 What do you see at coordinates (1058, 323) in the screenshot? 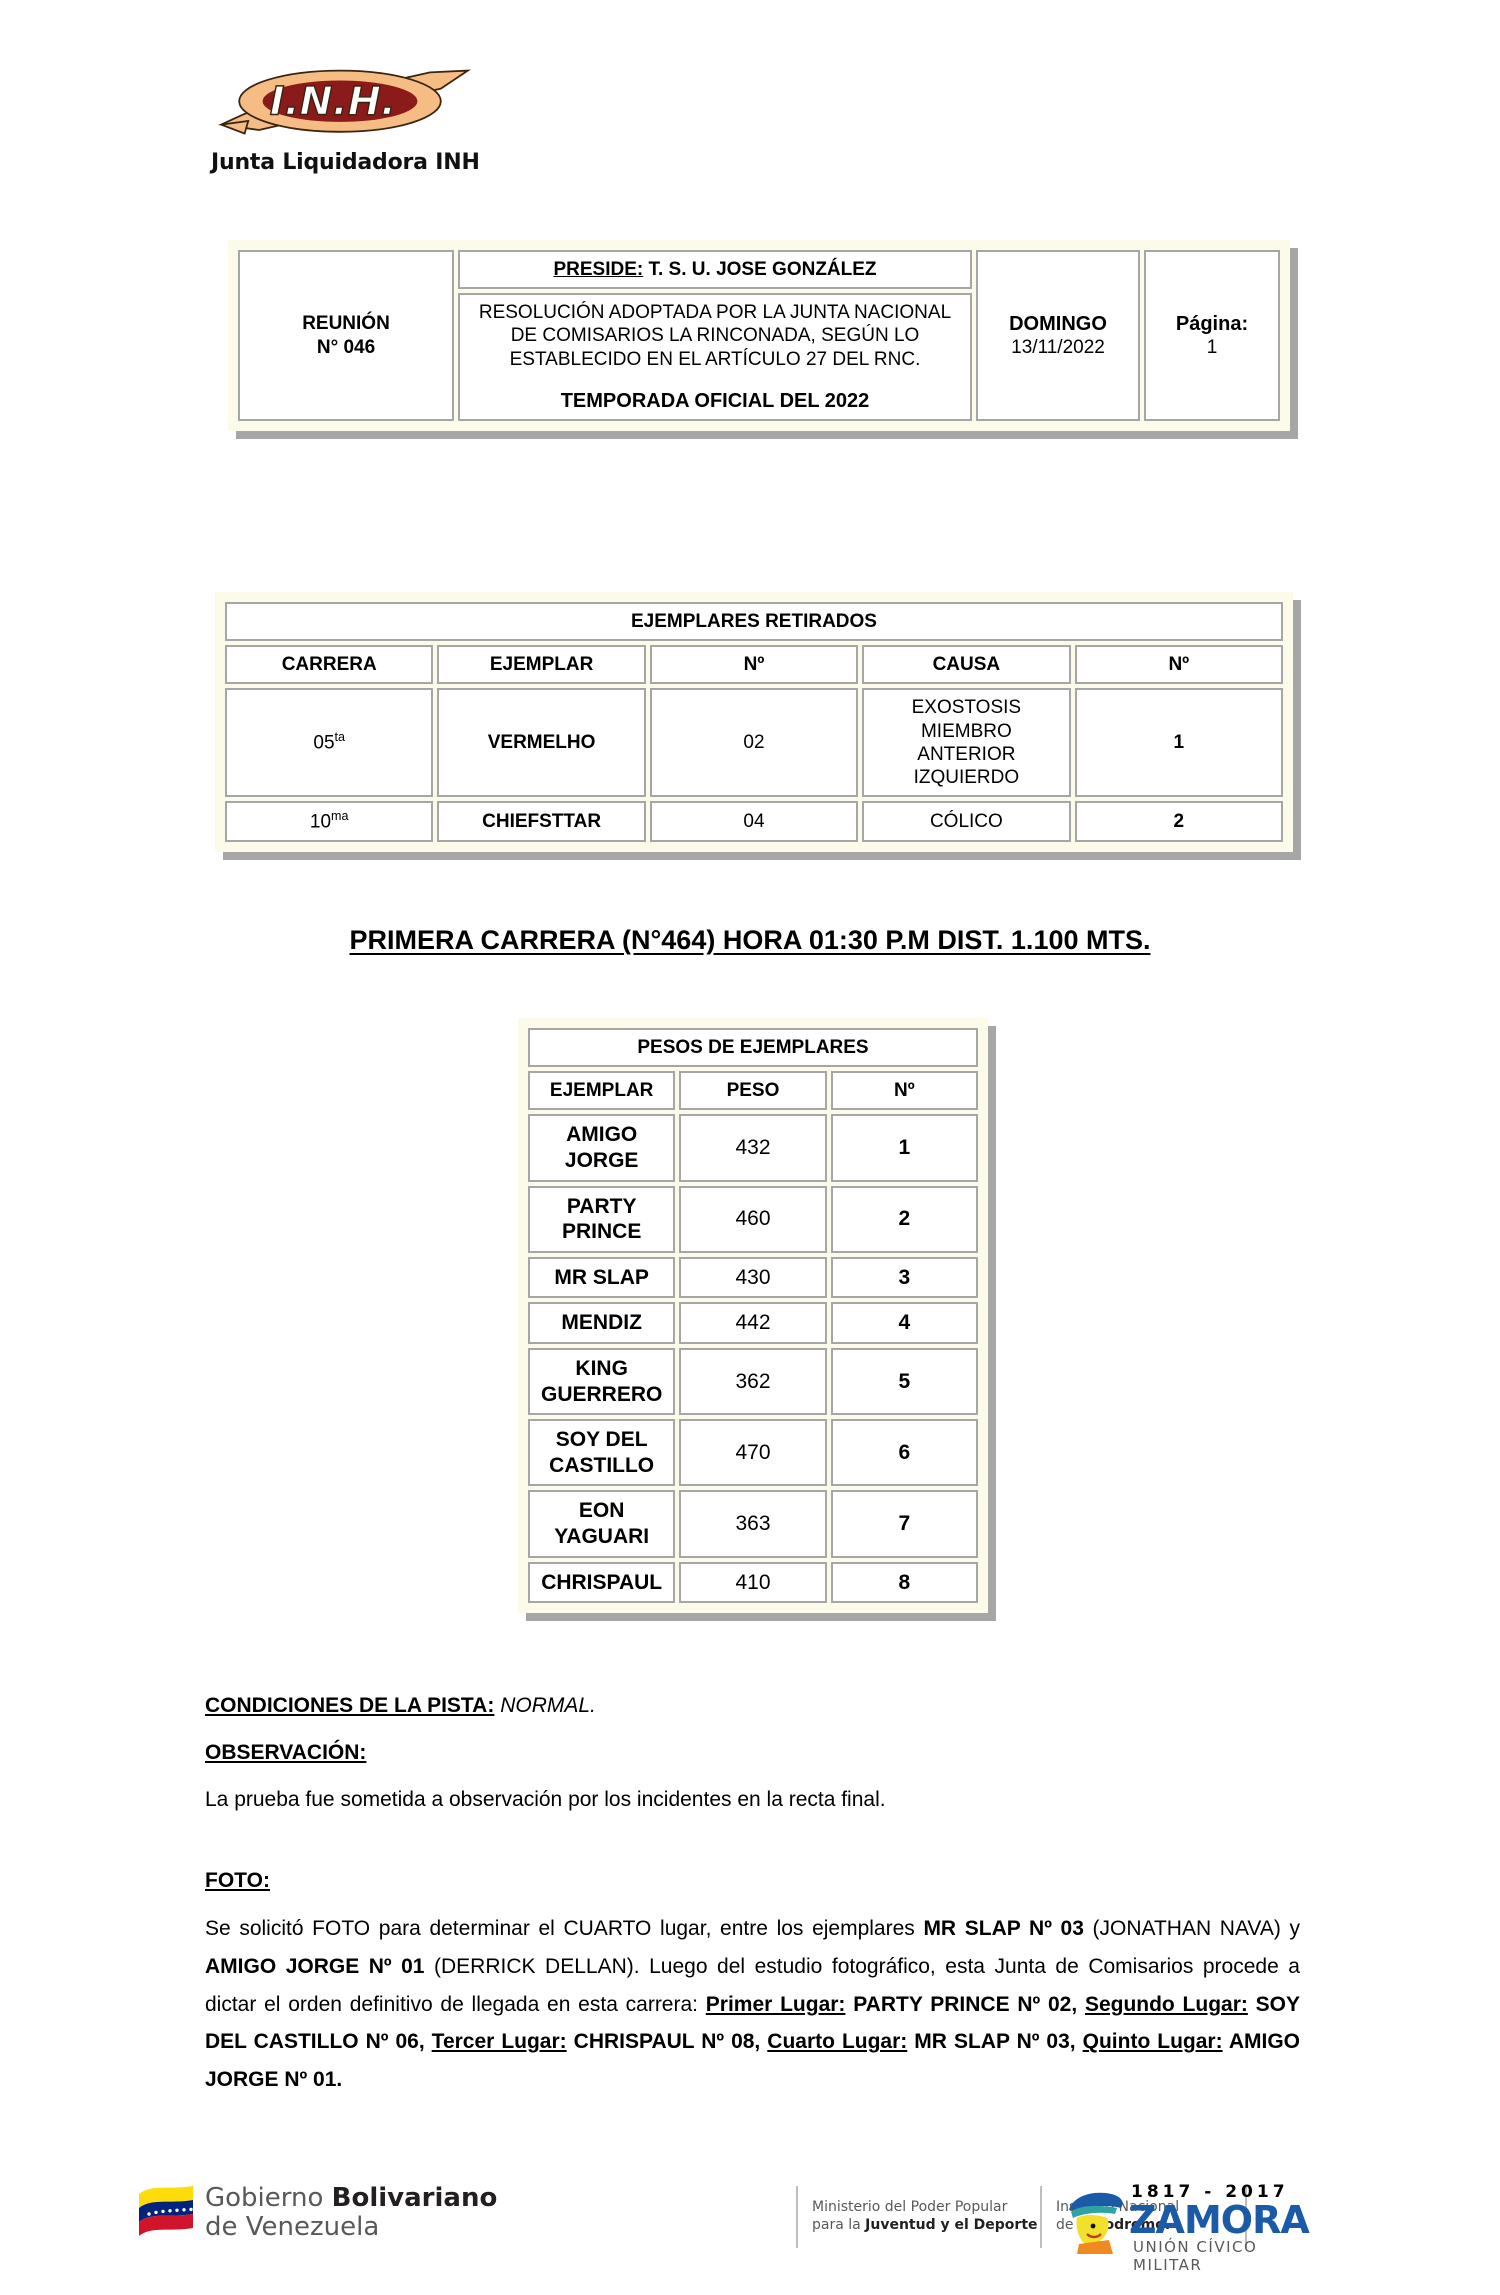
I see `day-label: DOMINGO` at bounding box center [1058, 323].